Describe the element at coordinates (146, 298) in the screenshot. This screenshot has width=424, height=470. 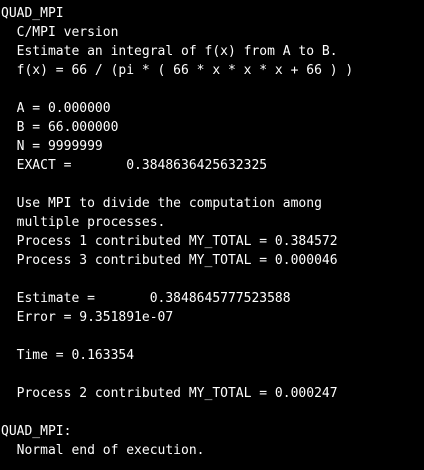
I see `terminal-line-estimate: Estimate = 0.3848645777523588` at that location.